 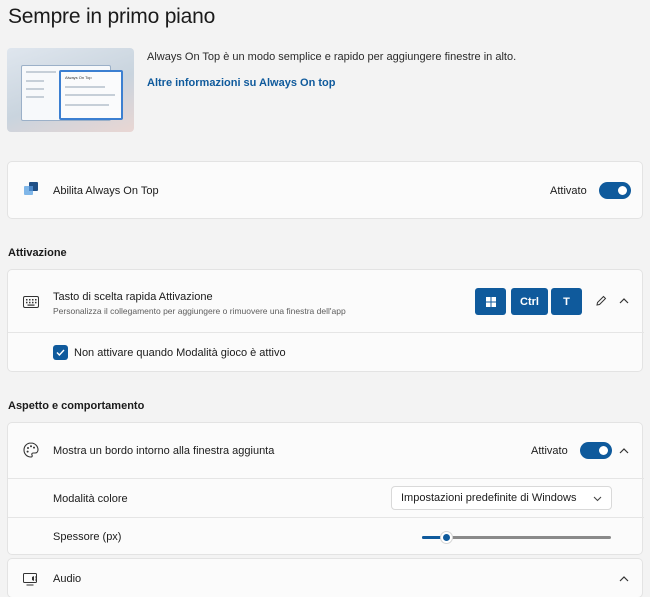 What do you see at coordinates (489, 498) in the screenshot?
I see `color-mode-value: Impostazioni predefinite di Windows` at bounding box center [489, 498].